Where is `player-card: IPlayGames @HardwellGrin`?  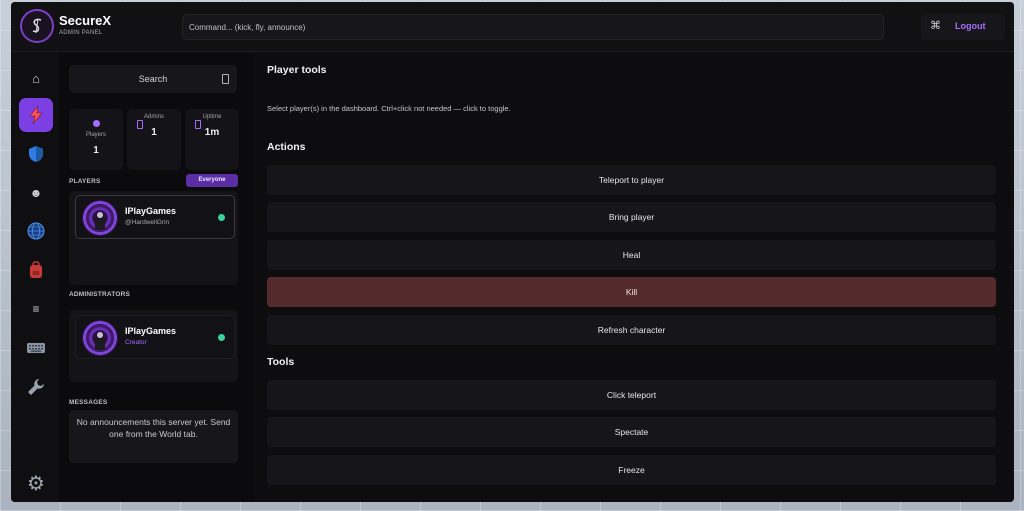 player-card: IPlayGames @HardwellGrin is located at coordinates (155, 217).